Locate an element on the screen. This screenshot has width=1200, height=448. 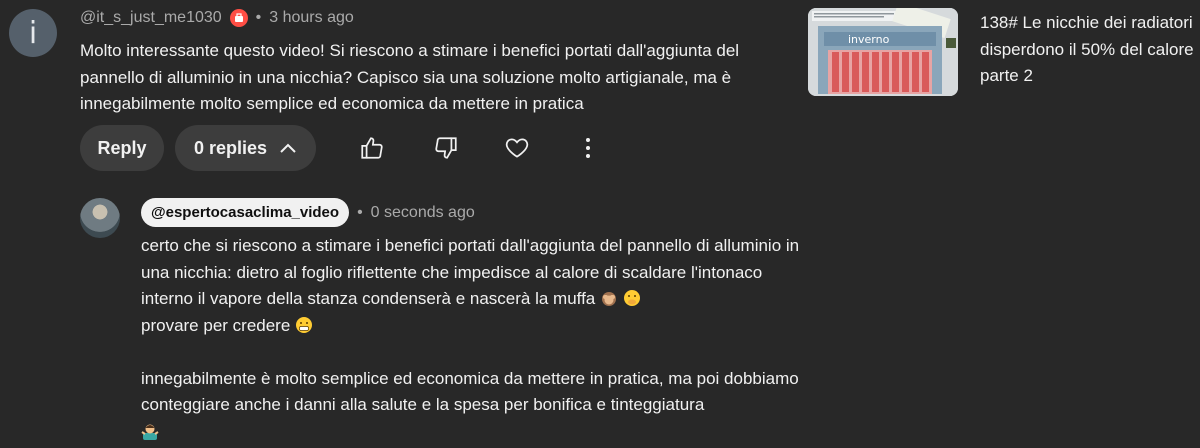
heart-icon is located at coordinates (517, 148).